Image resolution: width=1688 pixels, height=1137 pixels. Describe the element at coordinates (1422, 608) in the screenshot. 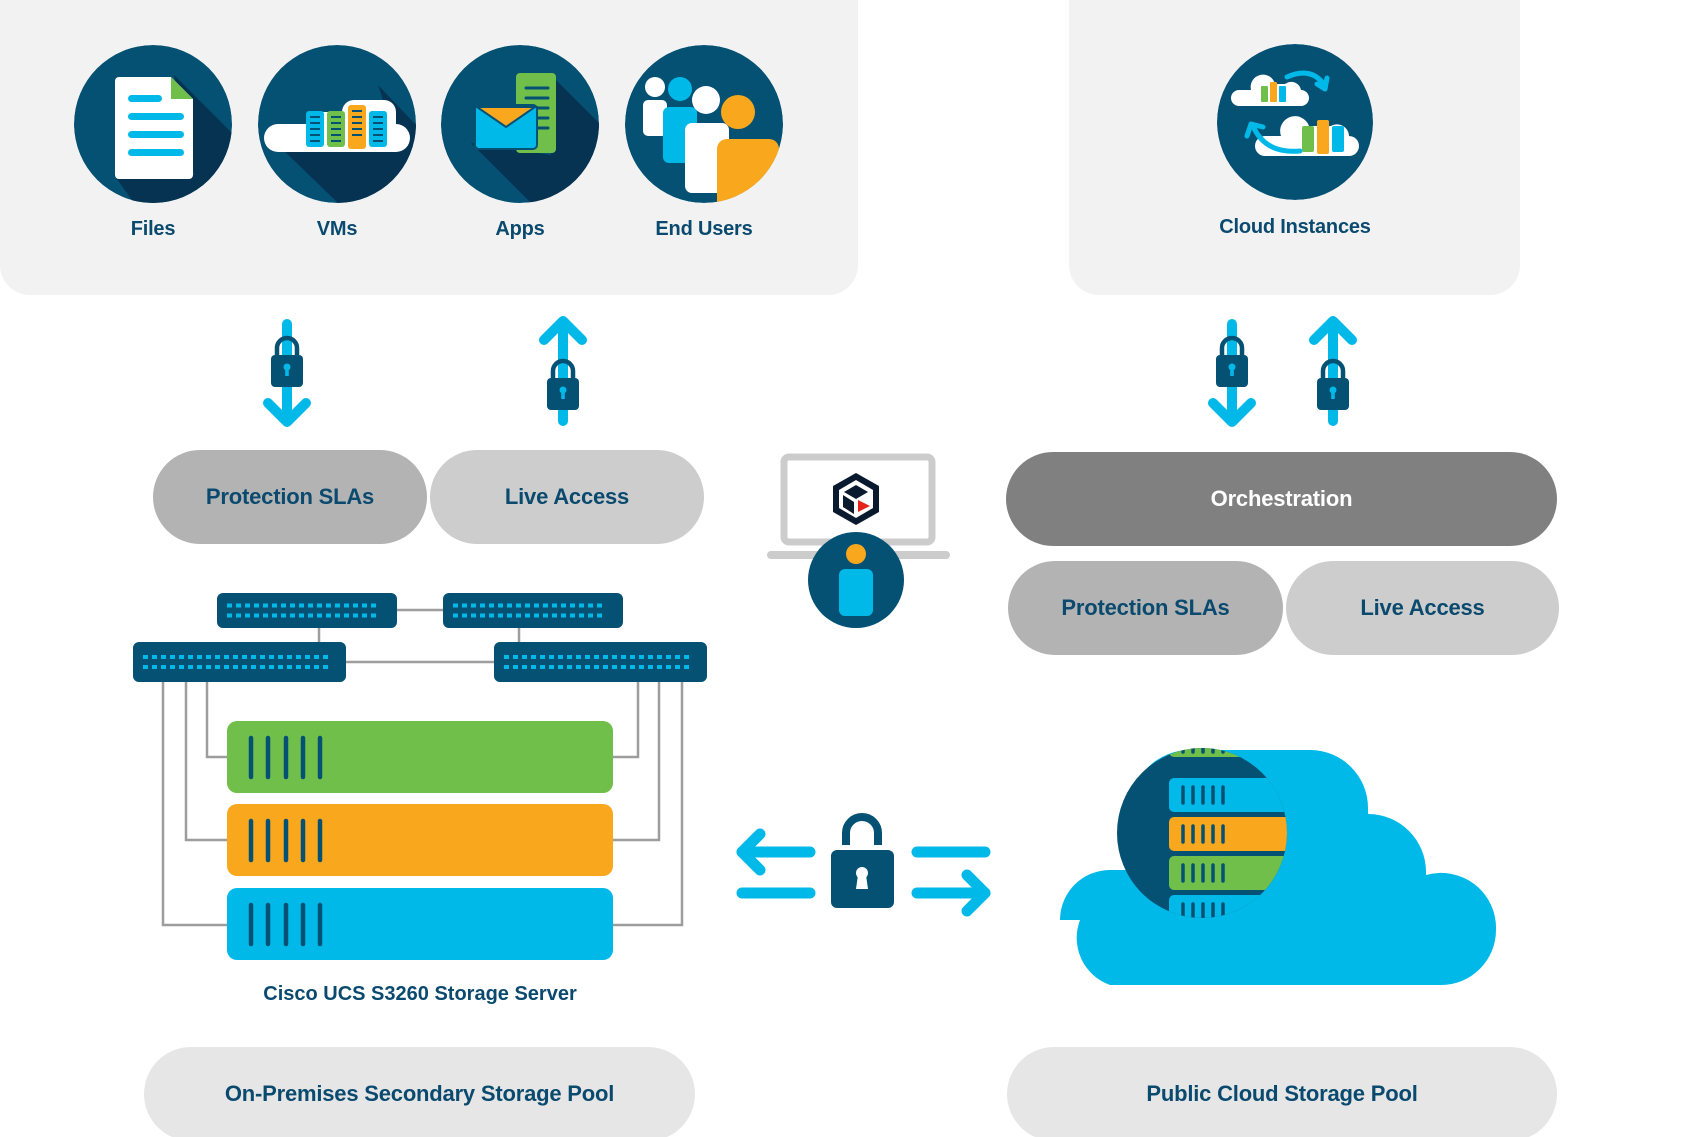

I see `cloud-live-access: Live Access` at that location.